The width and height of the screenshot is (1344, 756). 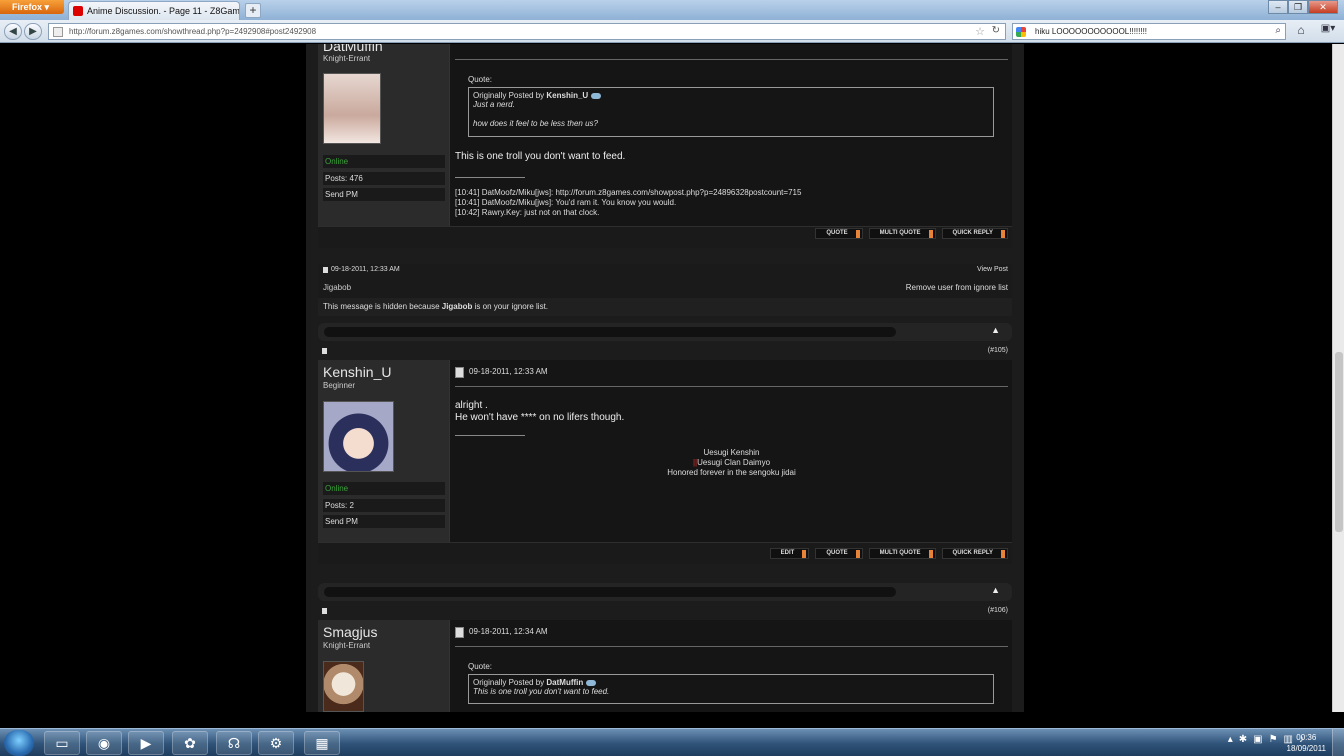 What do you see at coordinates (1091, 31) in the screenshot?
I see `search-text: hiku LOOOOOOOOOOOL!!!!!!!!` at bounding box center [1091, 31].